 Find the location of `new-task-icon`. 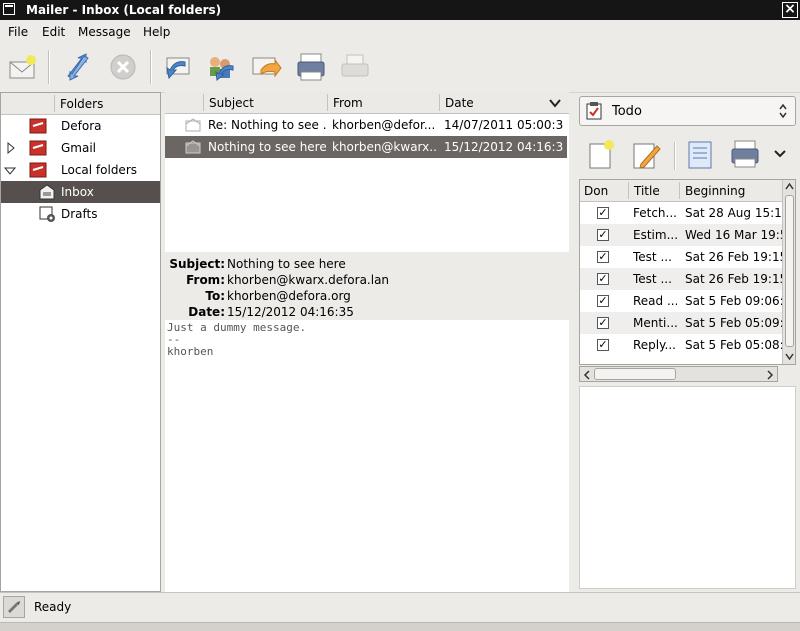

new-task-icon is located at coordinates (601, 154).